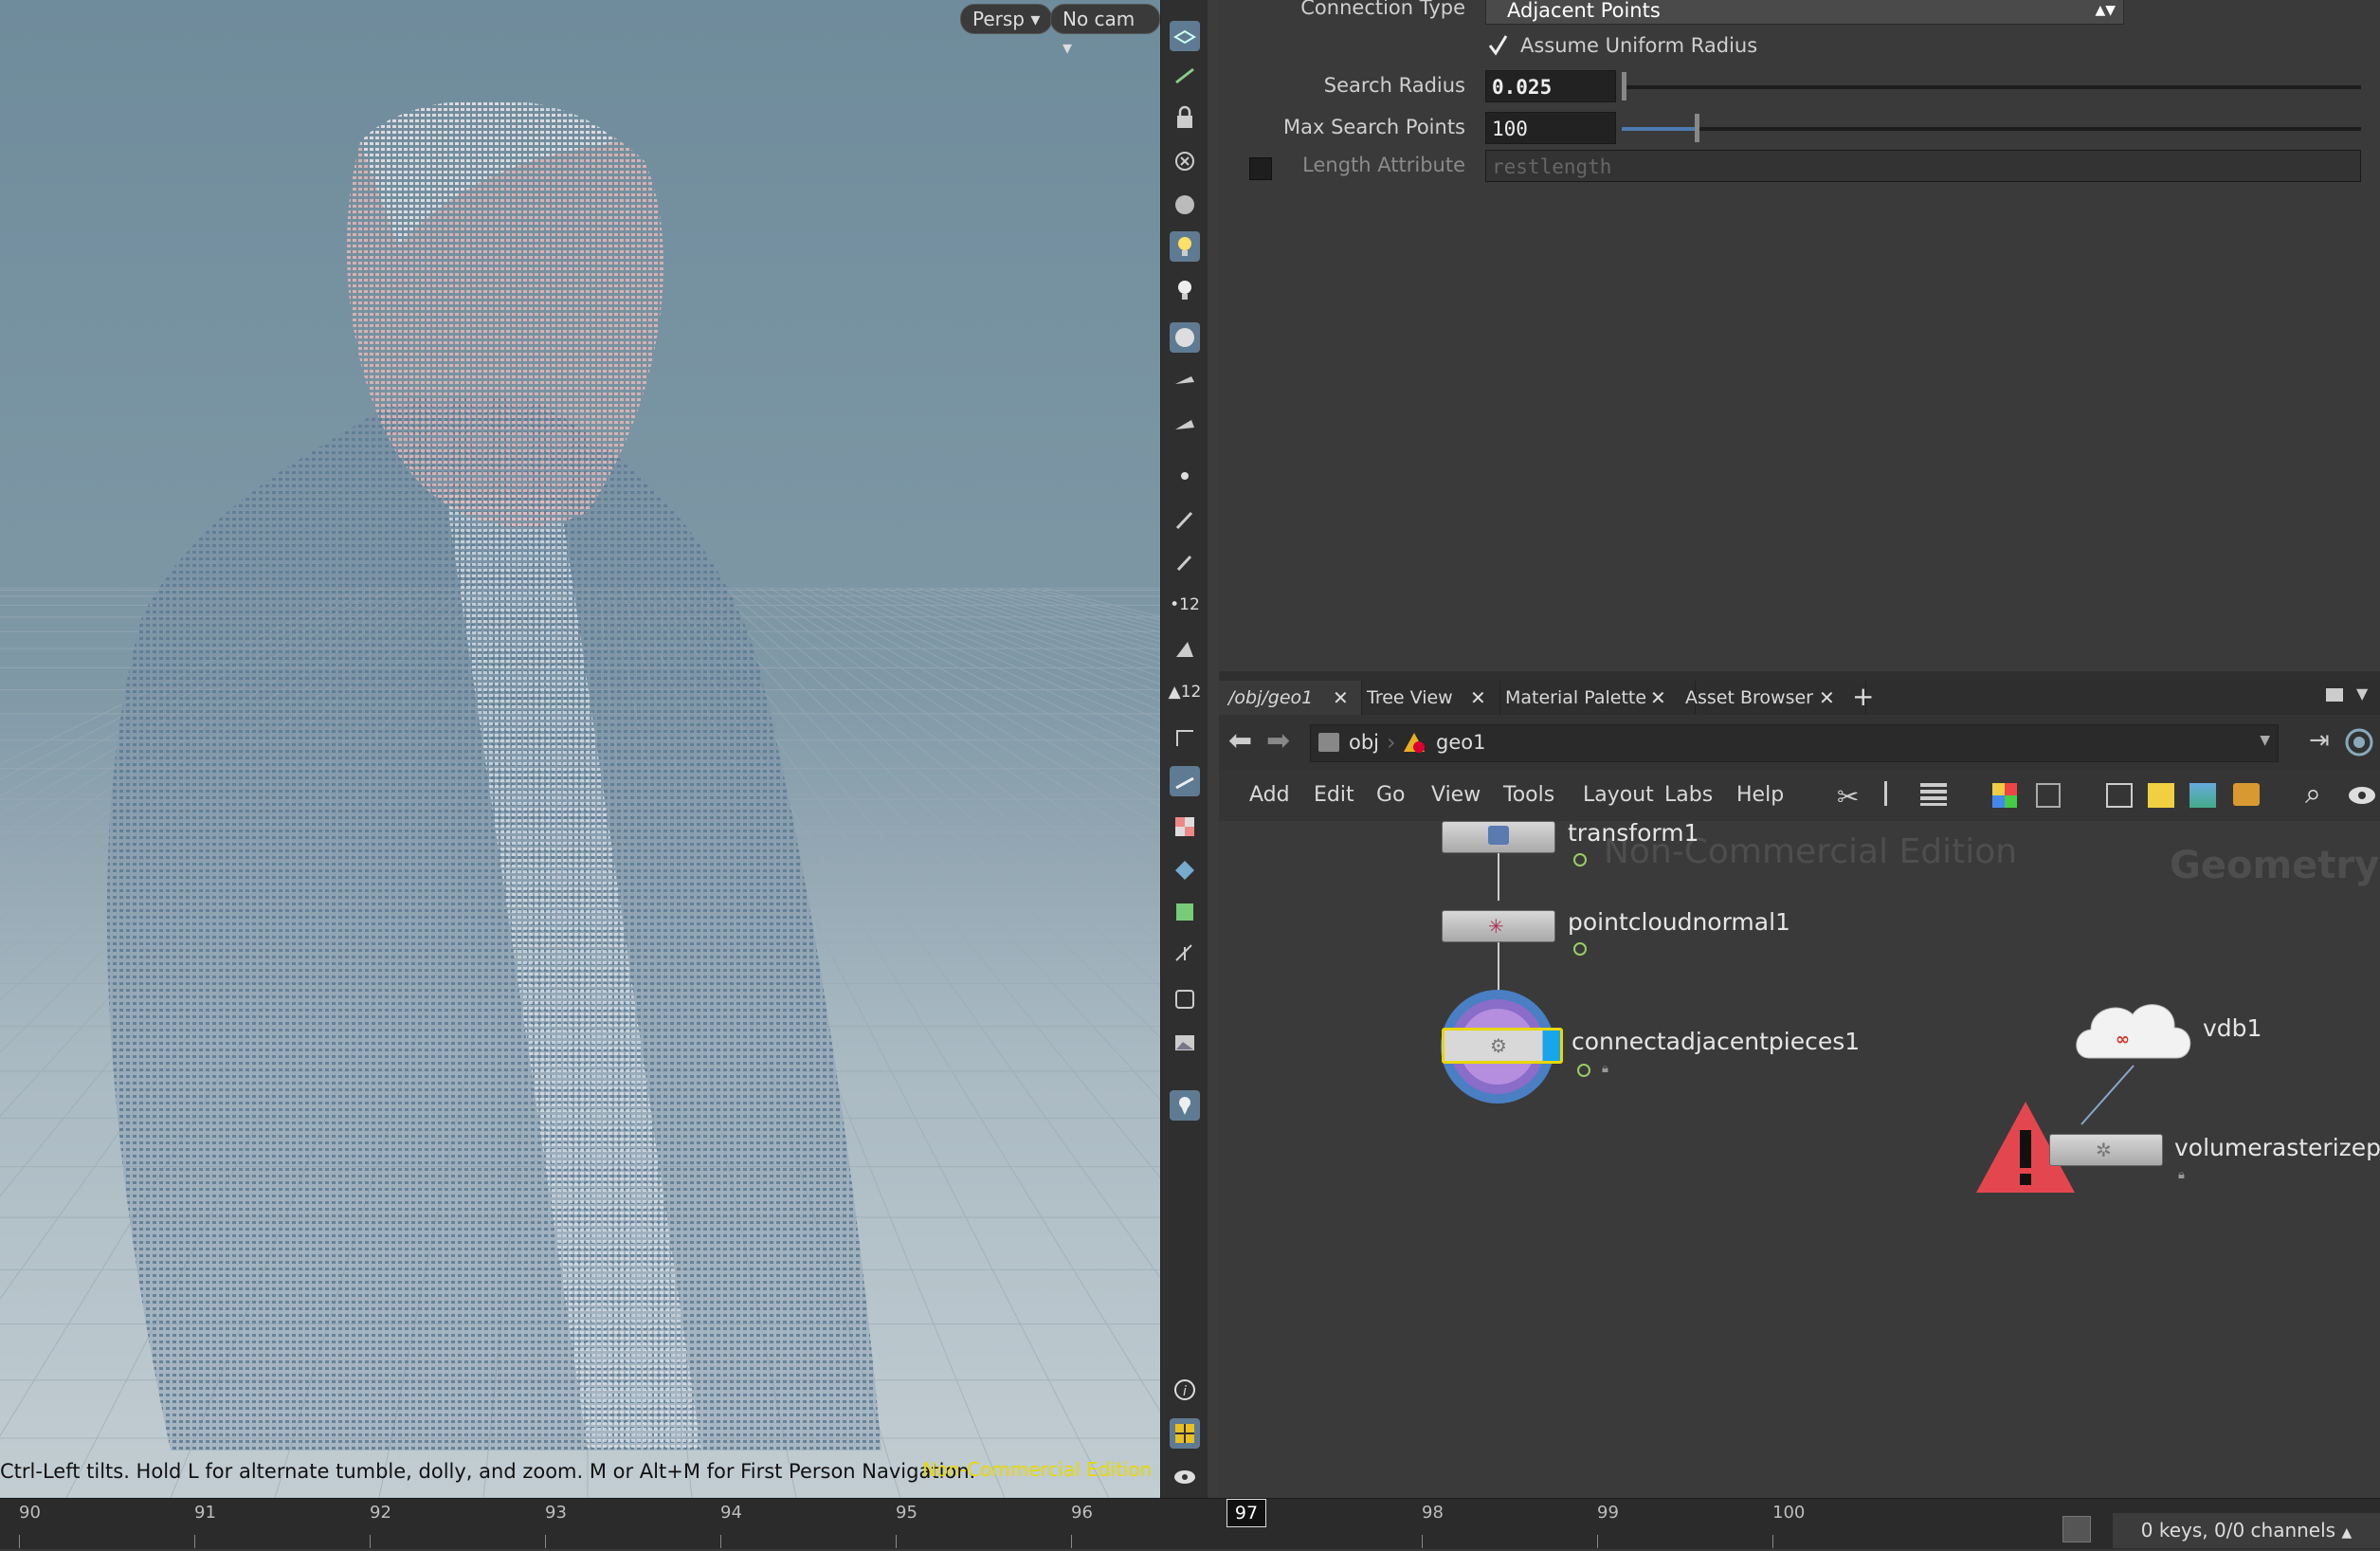 The height and width of the screenshot is (1551, 2380). I want to click on menu-layout: Layout, so click(1619, 795).